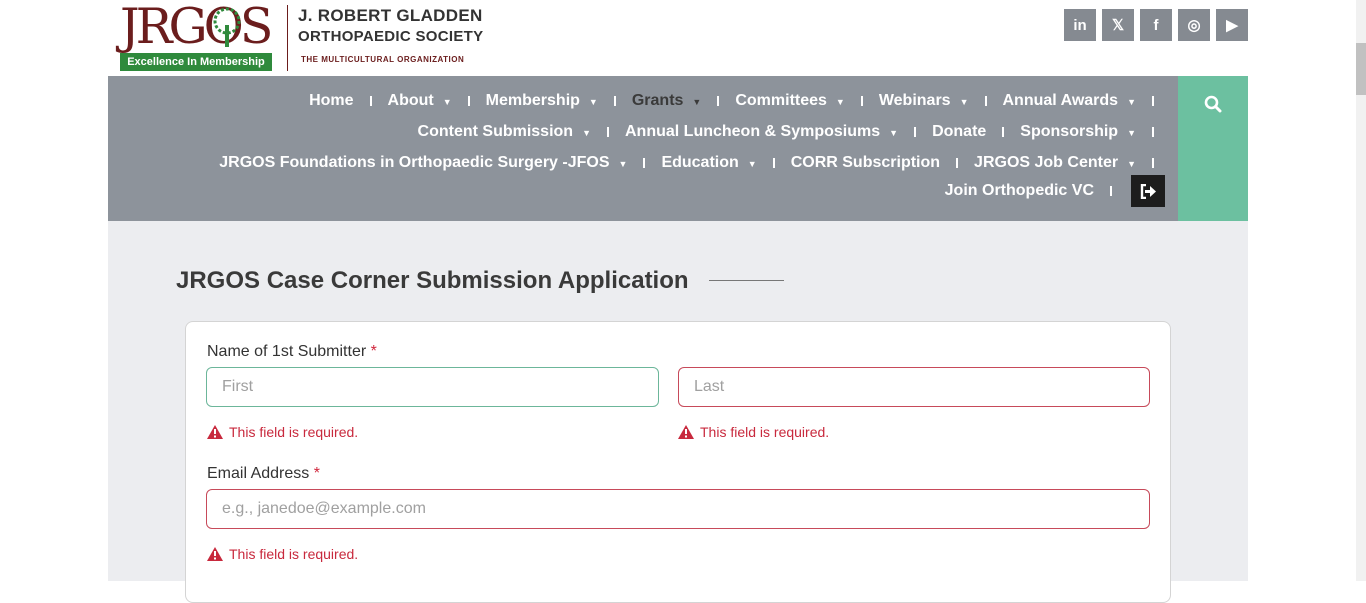 This screenshot has width=1366, height=603. Describe the element at coordinates (410, 100) in the screenshot. I see `nav-item-label: About` at that location.